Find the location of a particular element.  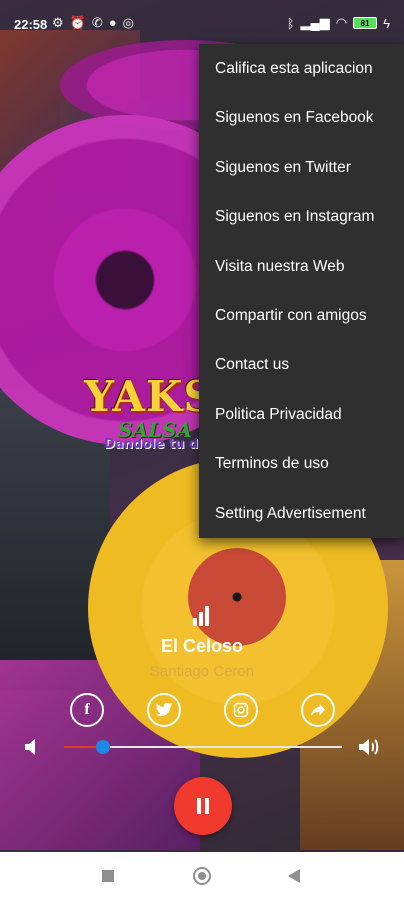

instagram-icon: ◎ is located at coordinates (128, 22).